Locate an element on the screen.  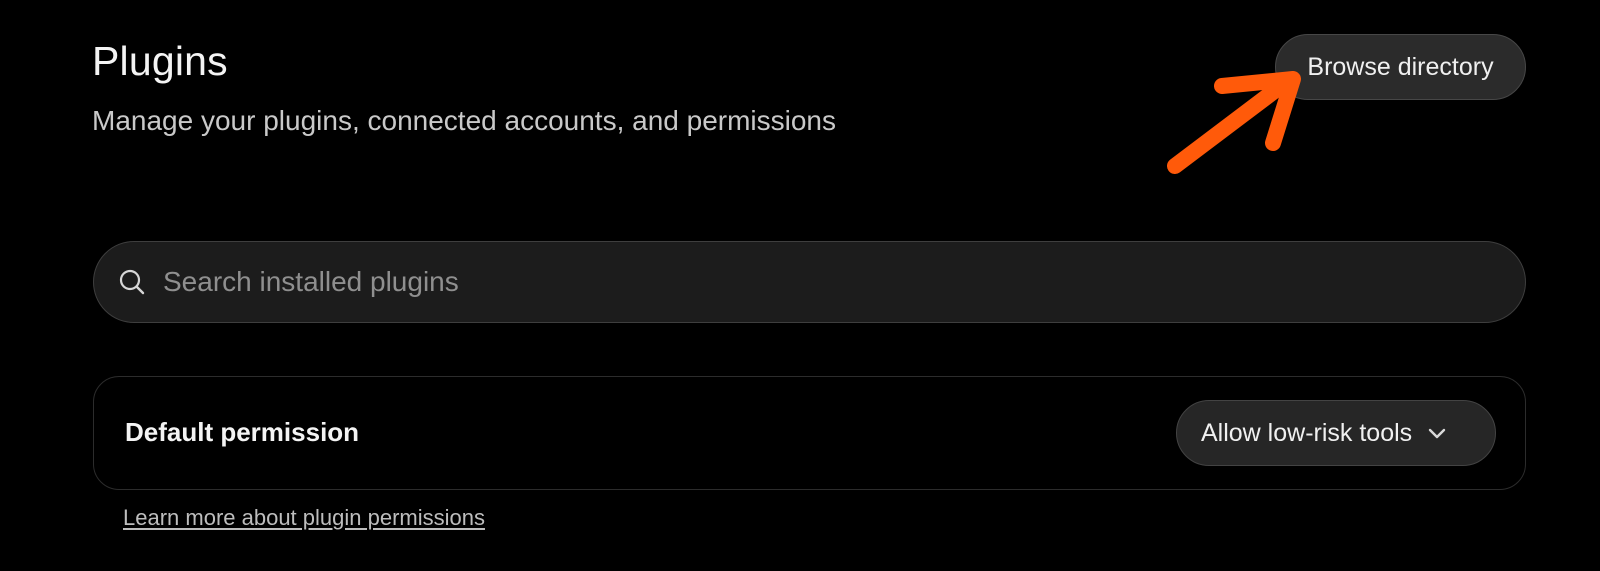
default-permission-dropdown: Allow low-risk tools is located at coordinates (1336, 433).